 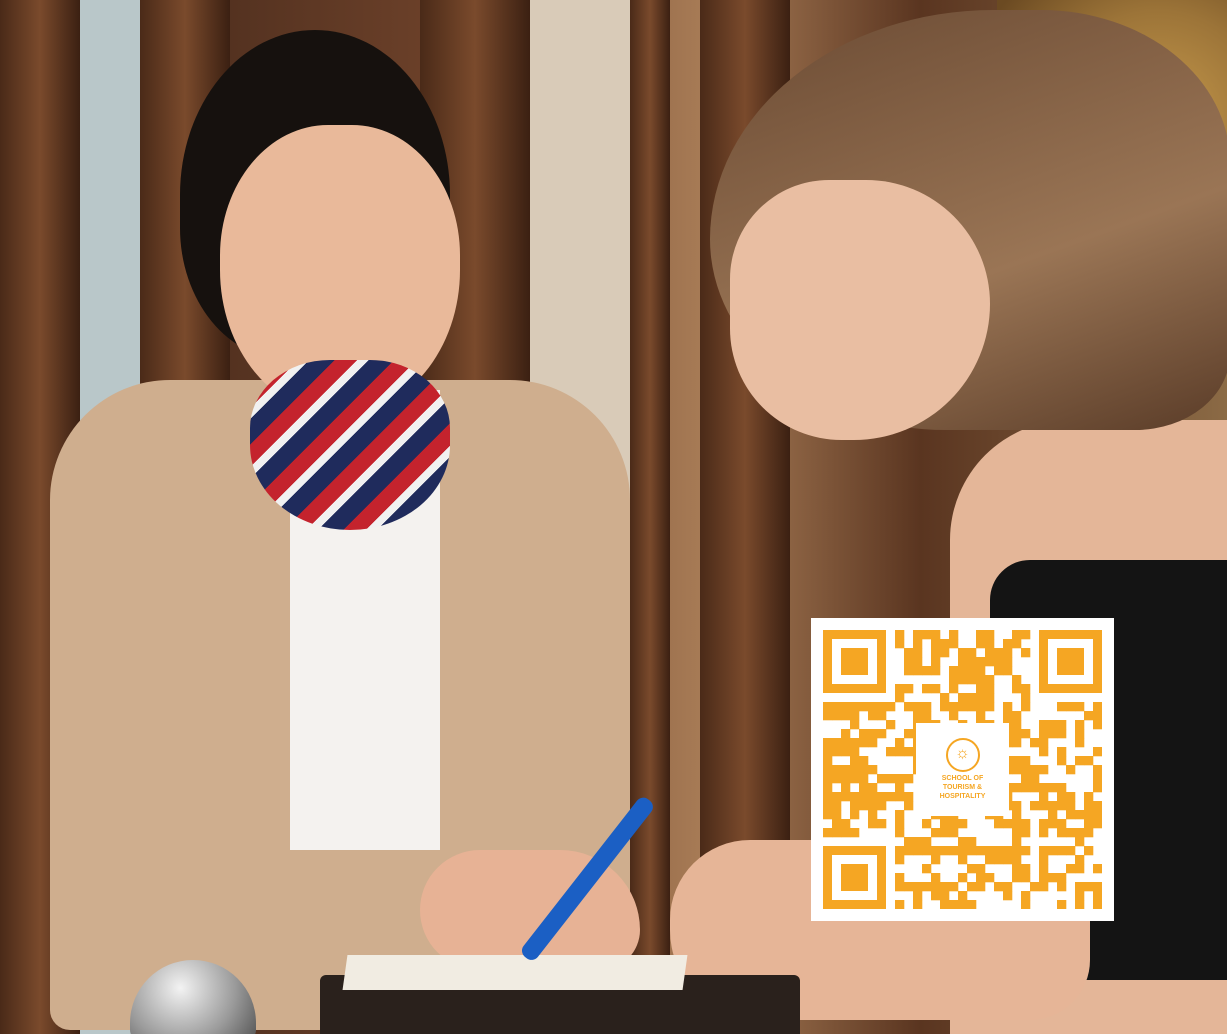 What do you see at coordinates (350, 445) in the screenshot?
I see `receptionist-scarf` at bounding box center [350, 445].